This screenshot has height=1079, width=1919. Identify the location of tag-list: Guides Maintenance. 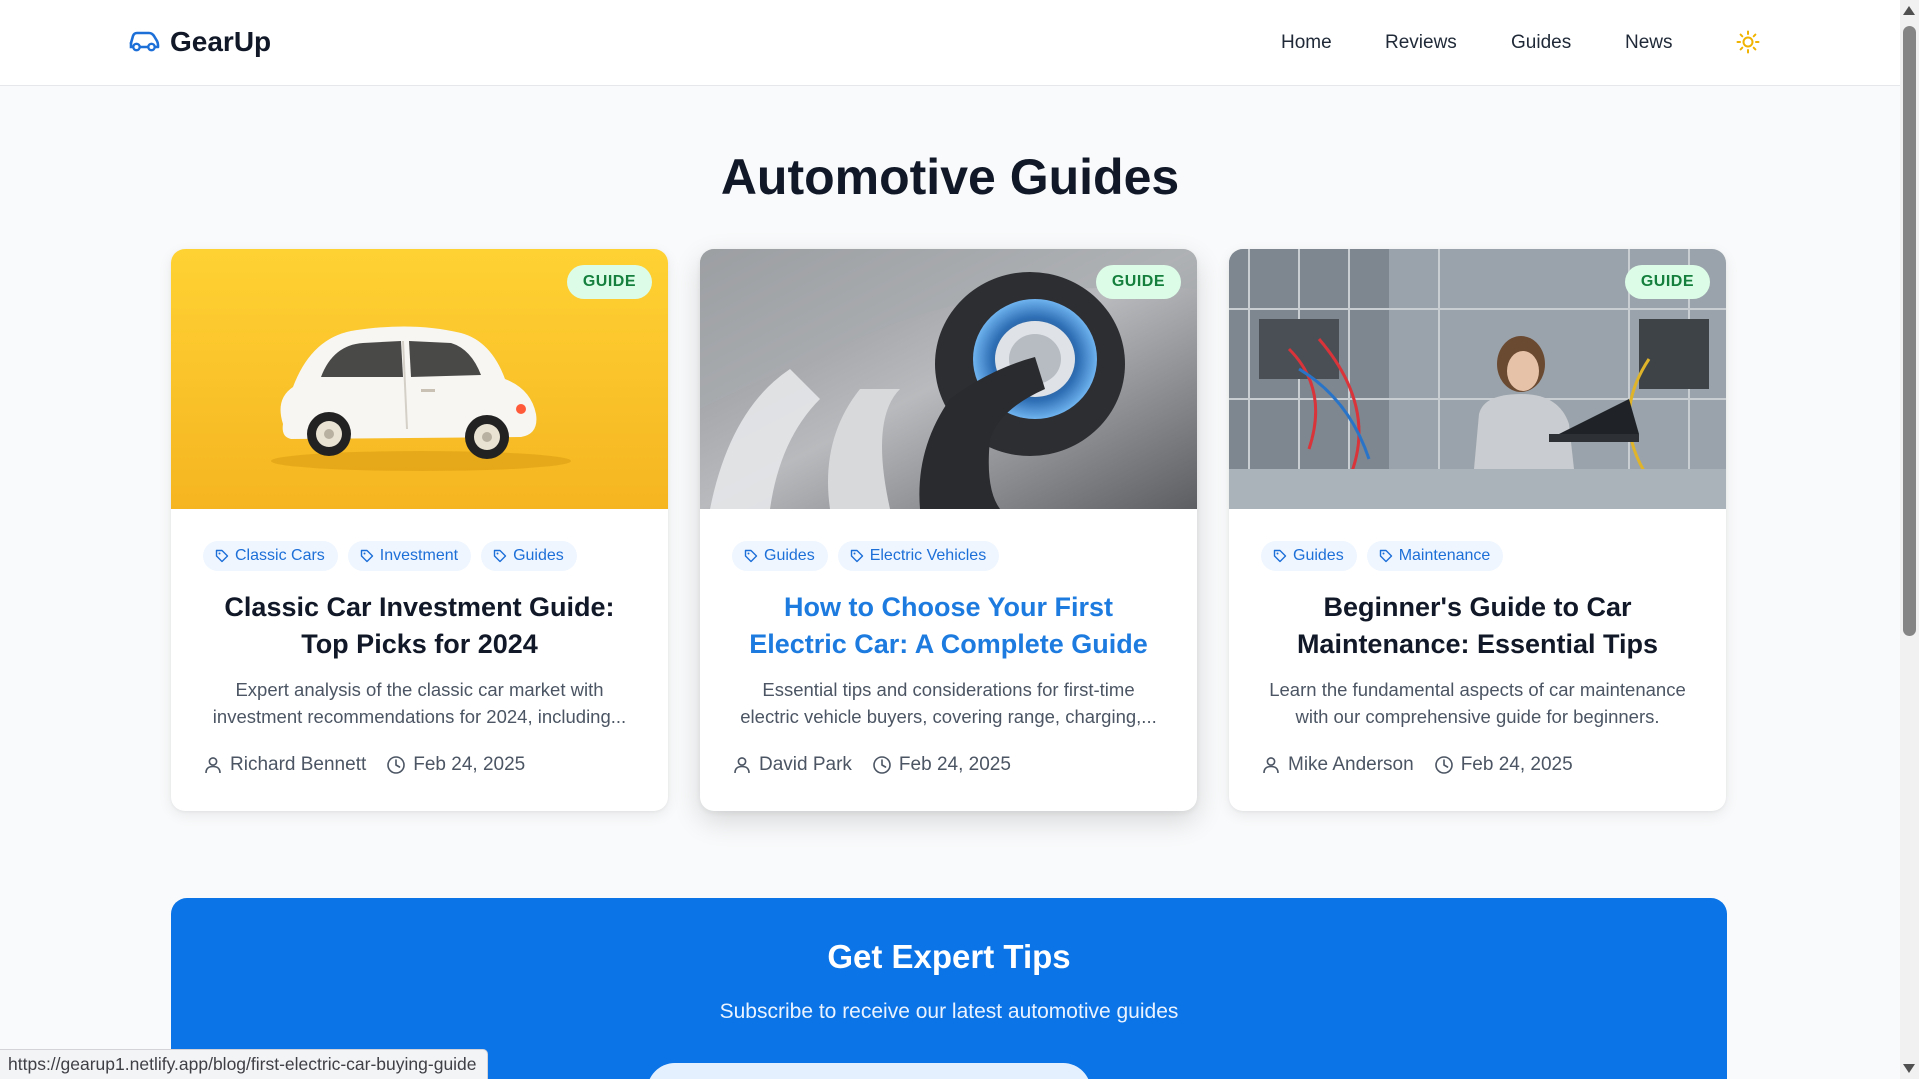
(1382, 556).